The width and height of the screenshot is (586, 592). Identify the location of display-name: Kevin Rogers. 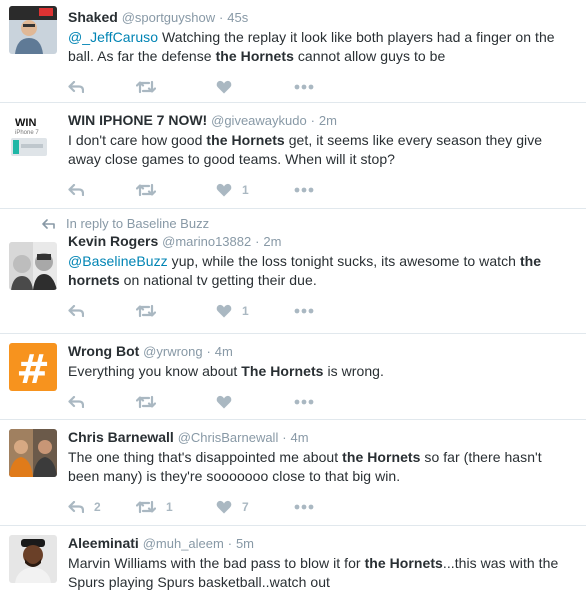
(113, 241).